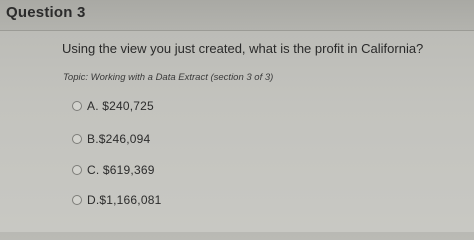 This screenshot has height=240, width=474. What do you see at coordinates (120, 106) in the screenshot?
I see `choice-a-label: A. $240,725` at bounding box center [120, 106].